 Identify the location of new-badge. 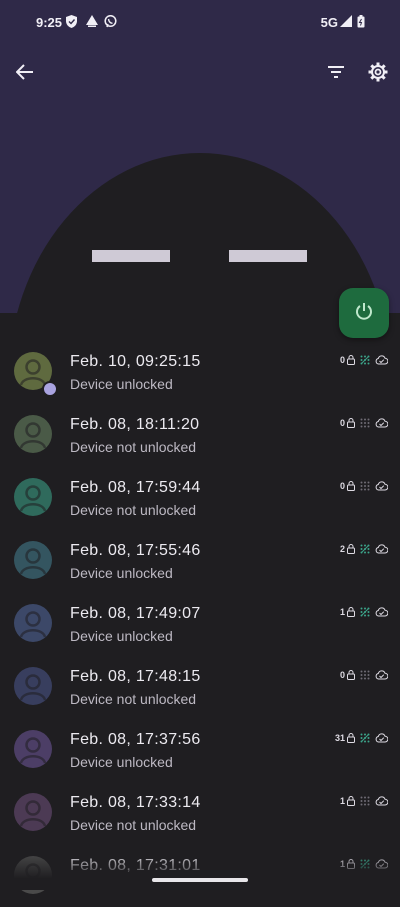
(50, 389).